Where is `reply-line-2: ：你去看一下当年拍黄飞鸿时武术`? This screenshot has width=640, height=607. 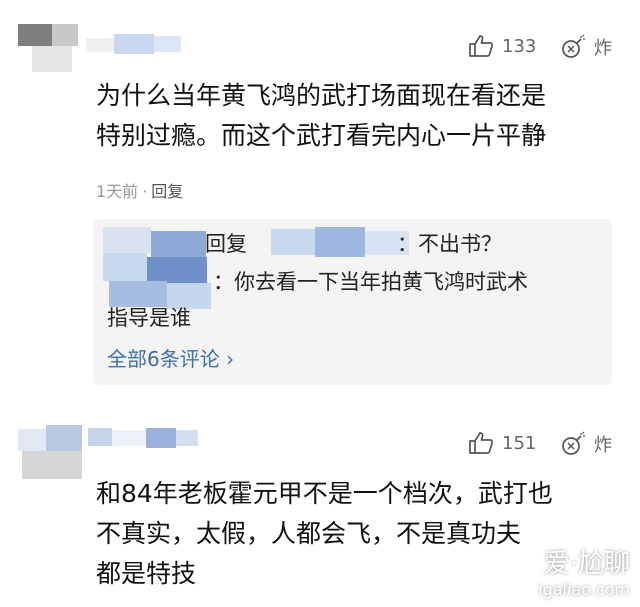 reply-line-2: ：你去看一下当年拍黄飞鸿时武术 is located at coordinates (317, 282).